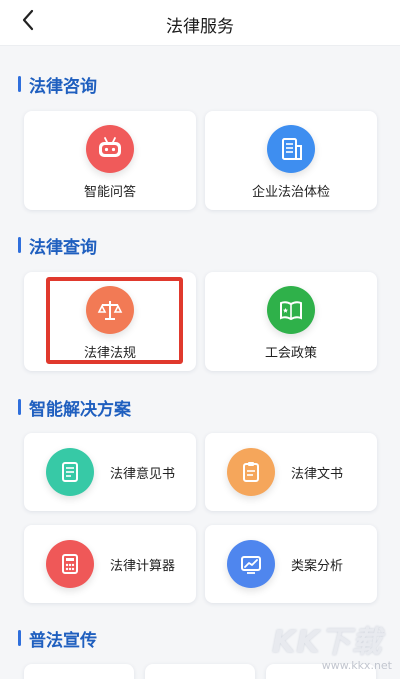 The image size is (400, 679). I want to click on card-label: 法律文书, so click(317, 474).